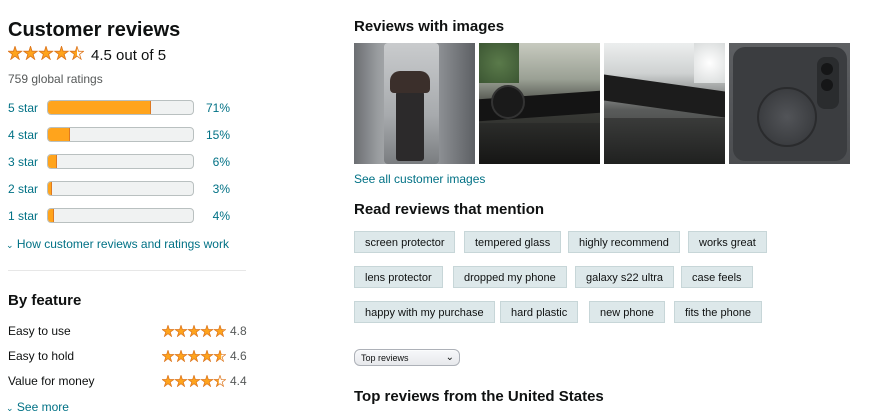 This screenshot has width=872, height=414. What do you see at coordinates (510, 277) in the screenshot?
I see `mention-chip: dropped my phone` at bounding box center [510, 277].